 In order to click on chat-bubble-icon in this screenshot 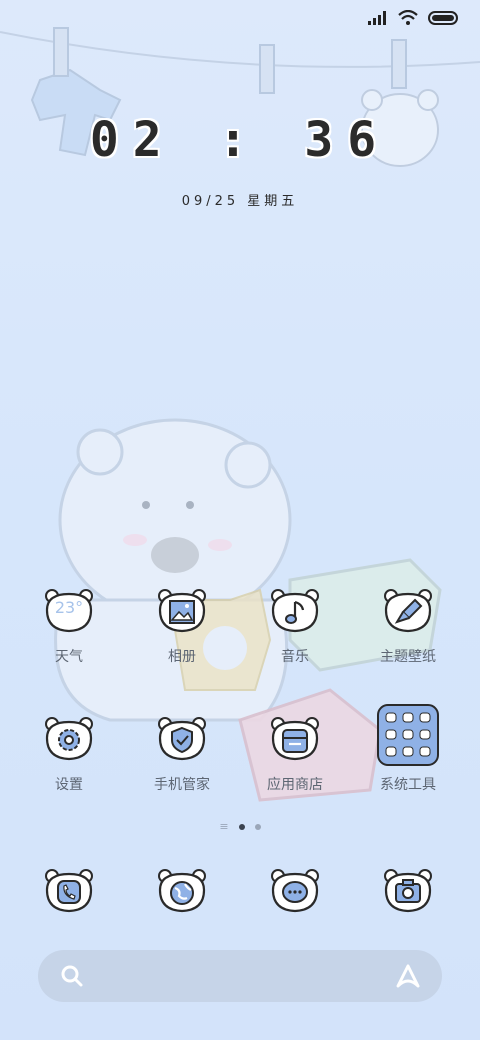, I will do `click(295, 891)`.